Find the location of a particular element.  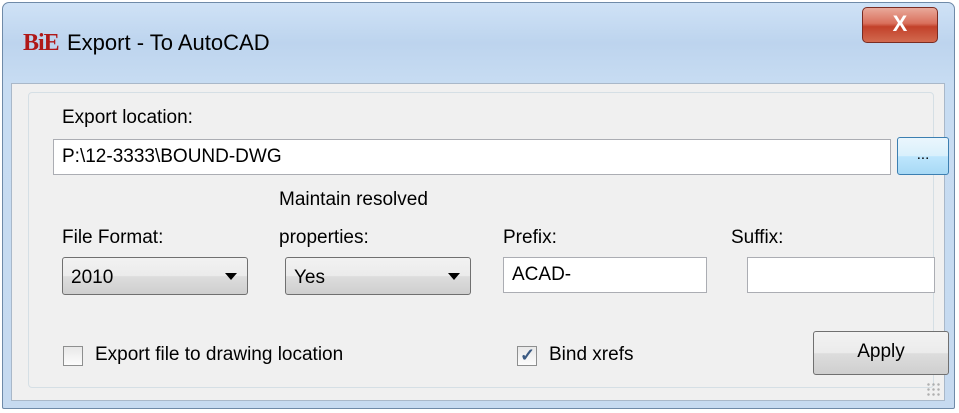

close-button: X is located at coordinates (900, 25).